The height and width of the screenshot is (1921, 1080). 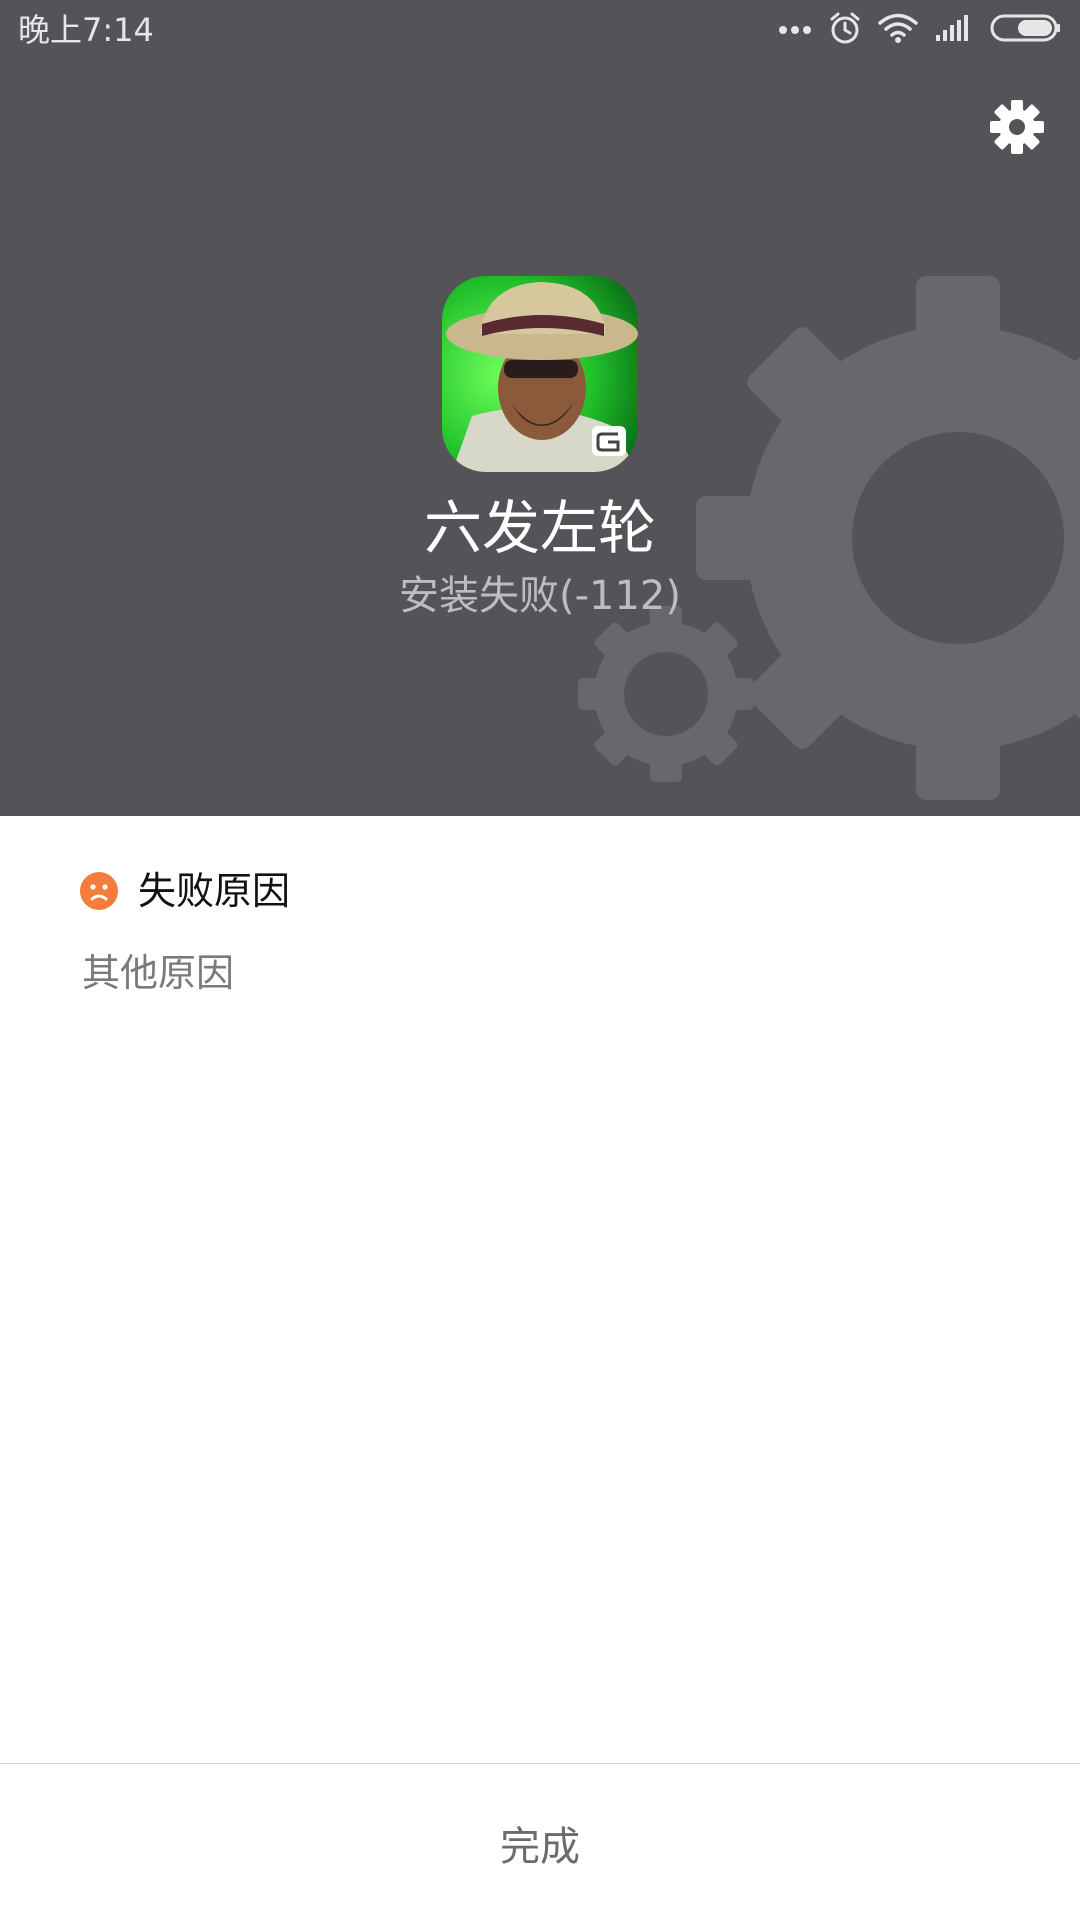 I want to click on gear-icon, so click(x=1017, y=127).